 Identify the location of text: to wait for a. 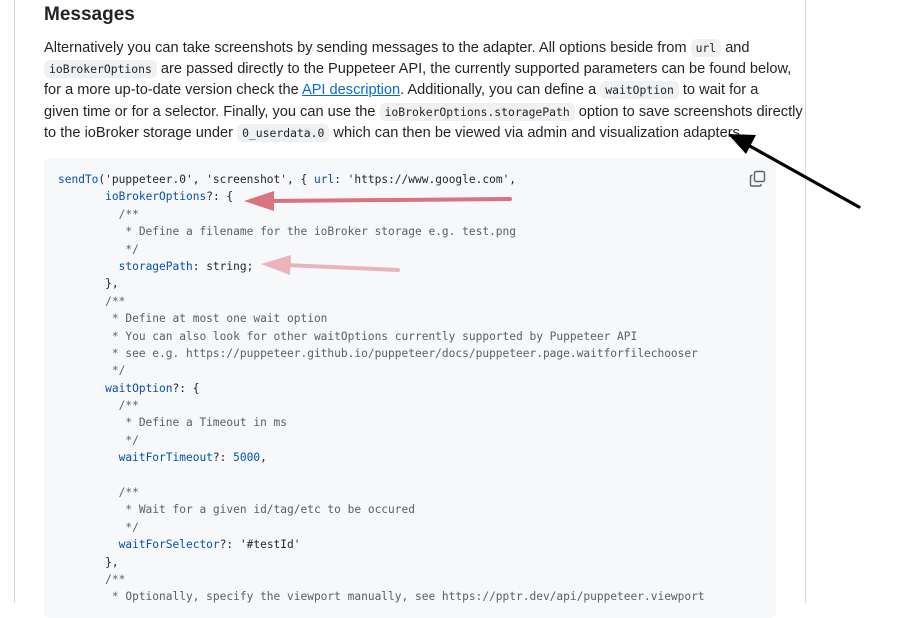
(718, 90).